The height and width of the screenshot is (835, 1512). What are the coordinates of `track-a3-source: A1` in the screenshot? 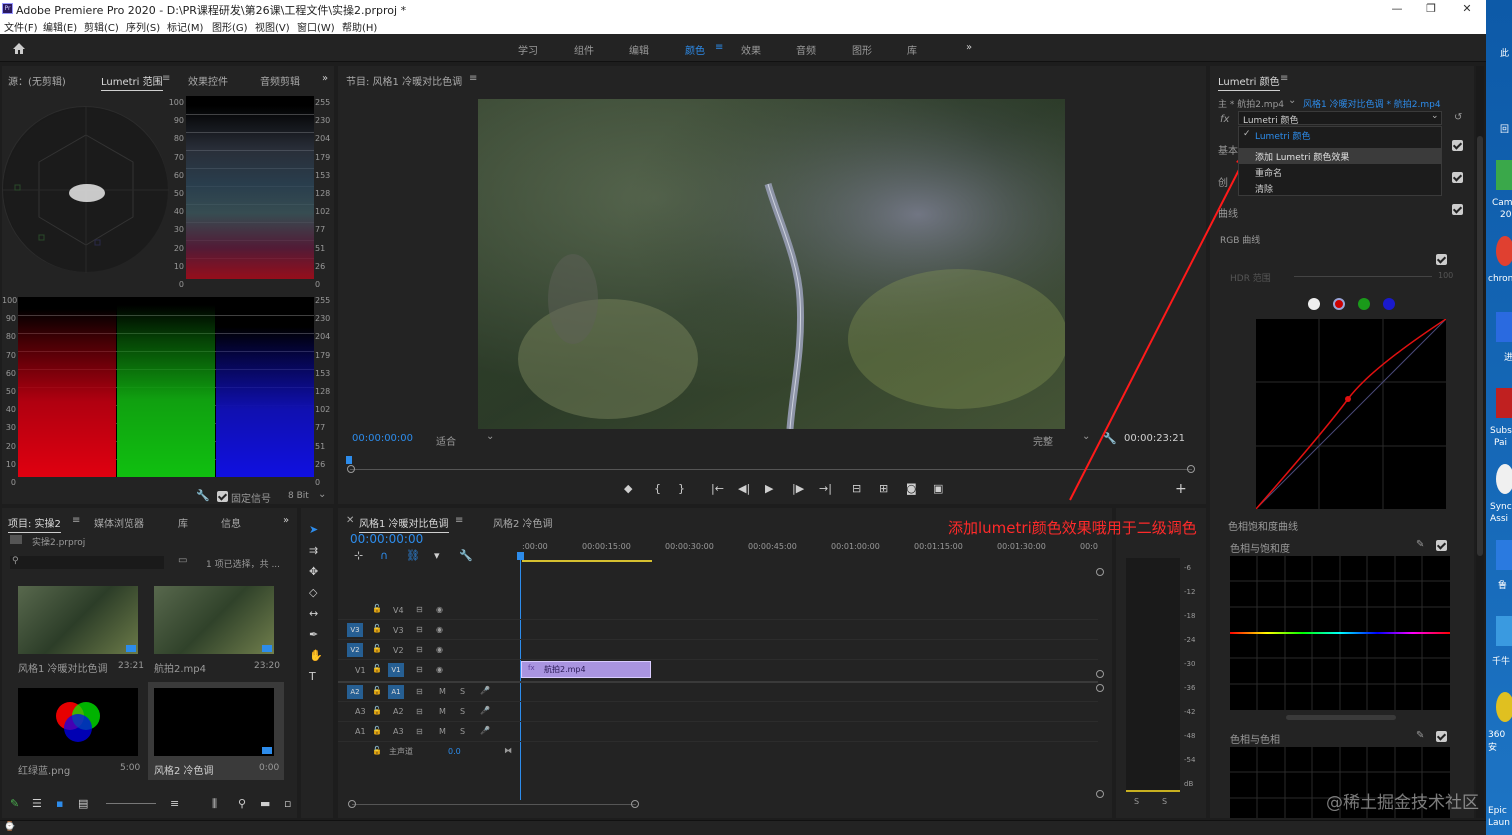 It's located at (360, 731).